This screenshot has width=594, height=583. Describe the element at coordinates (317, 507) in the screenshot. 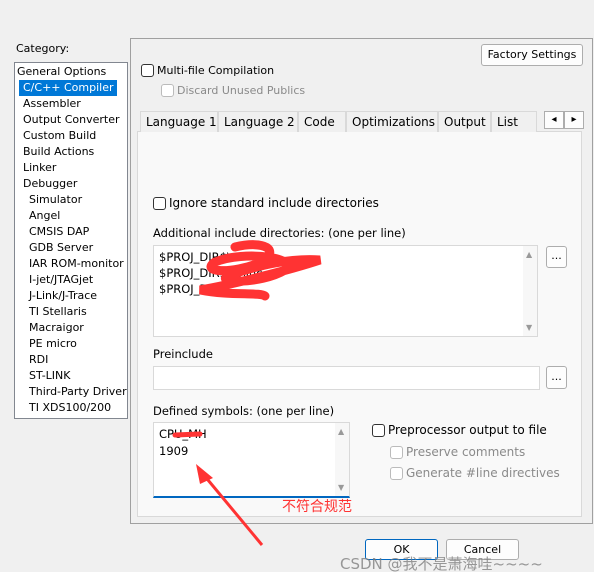

I see `annotation-text: 不符合规范` at that location.